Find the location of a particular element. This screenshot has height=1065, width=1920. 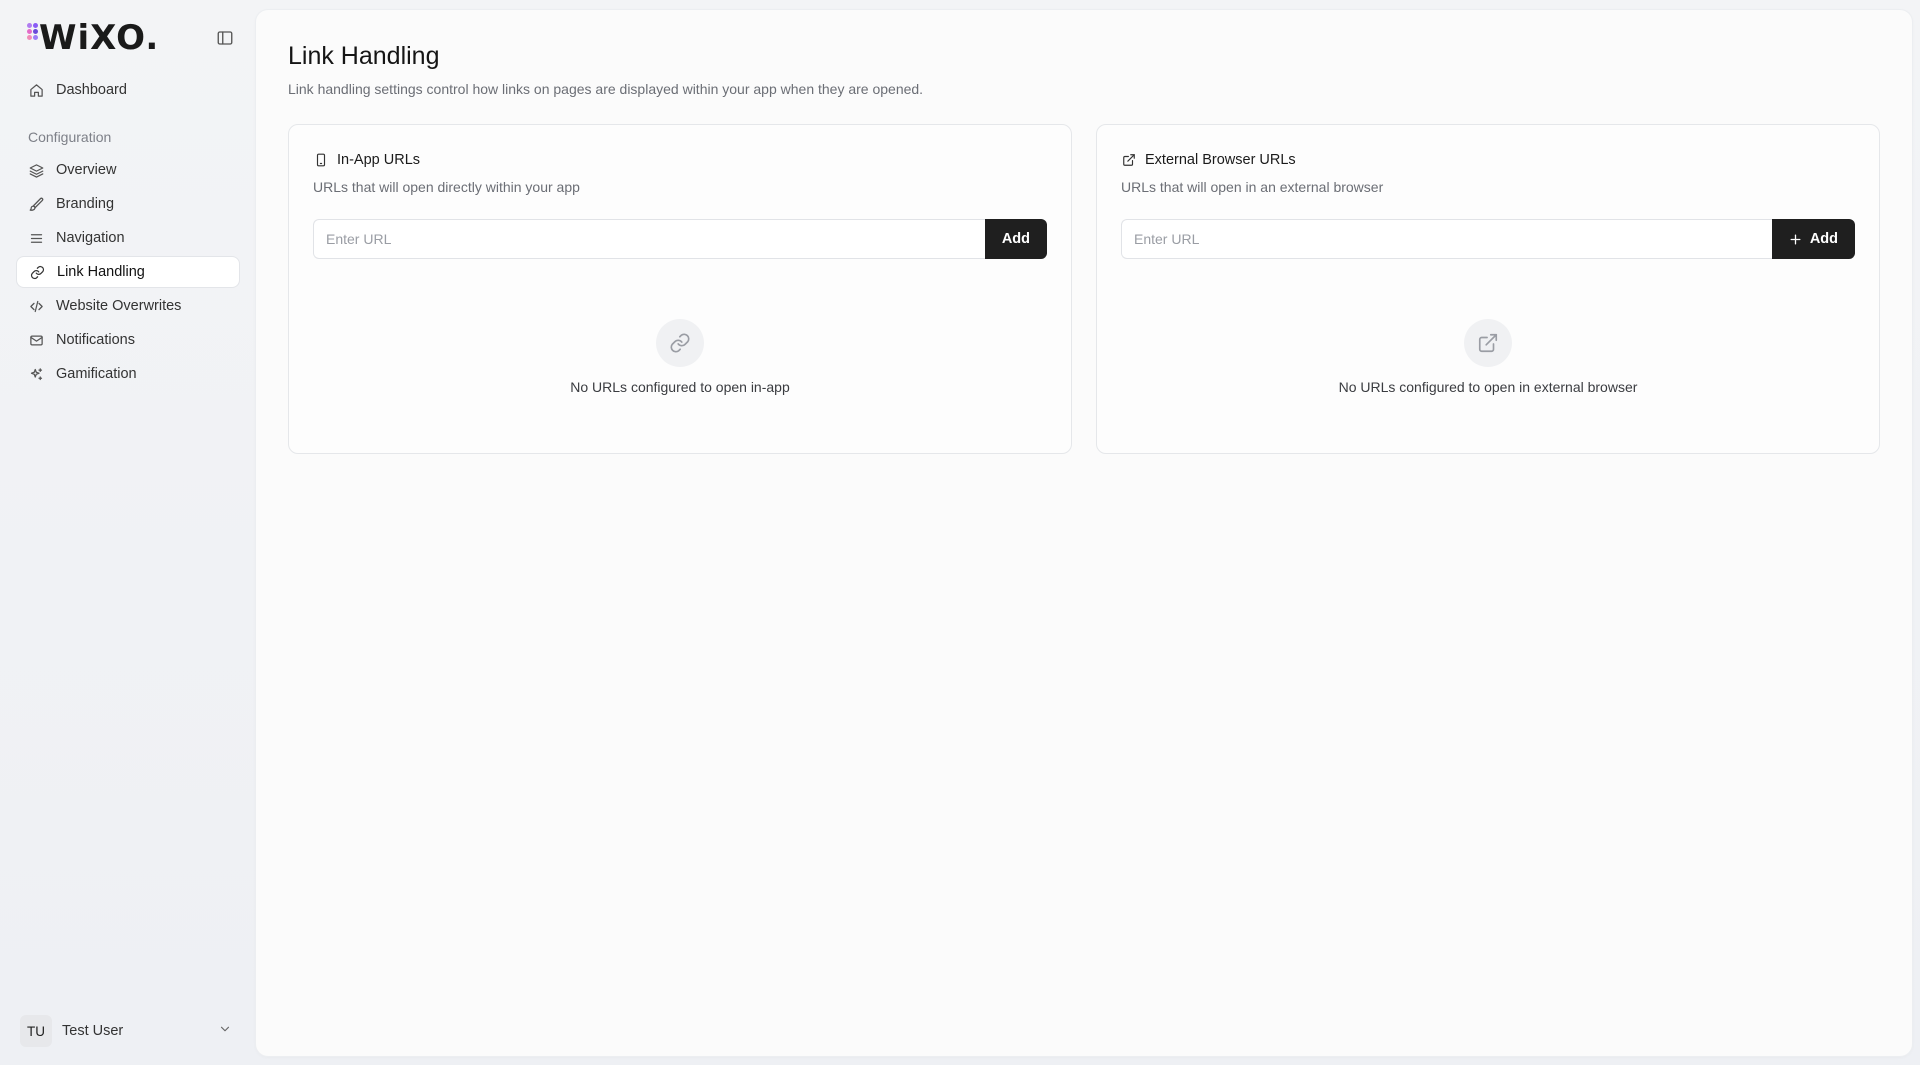

external-url-input is located at coordinates (1446, 239).